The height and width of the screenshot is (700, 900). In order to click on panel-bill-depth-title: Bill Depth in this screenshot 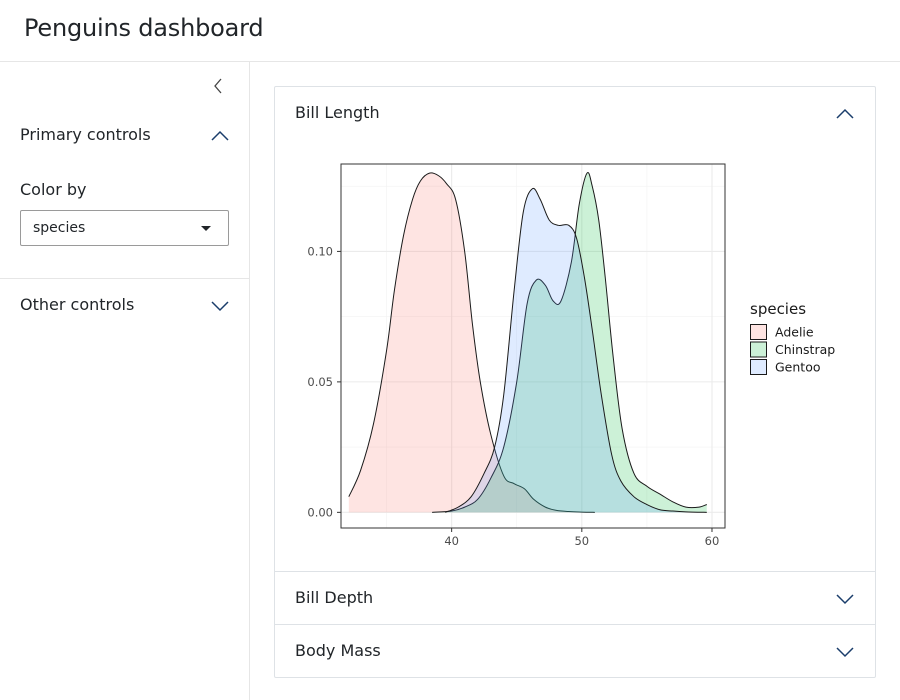, I will do `click(334, 597)`.